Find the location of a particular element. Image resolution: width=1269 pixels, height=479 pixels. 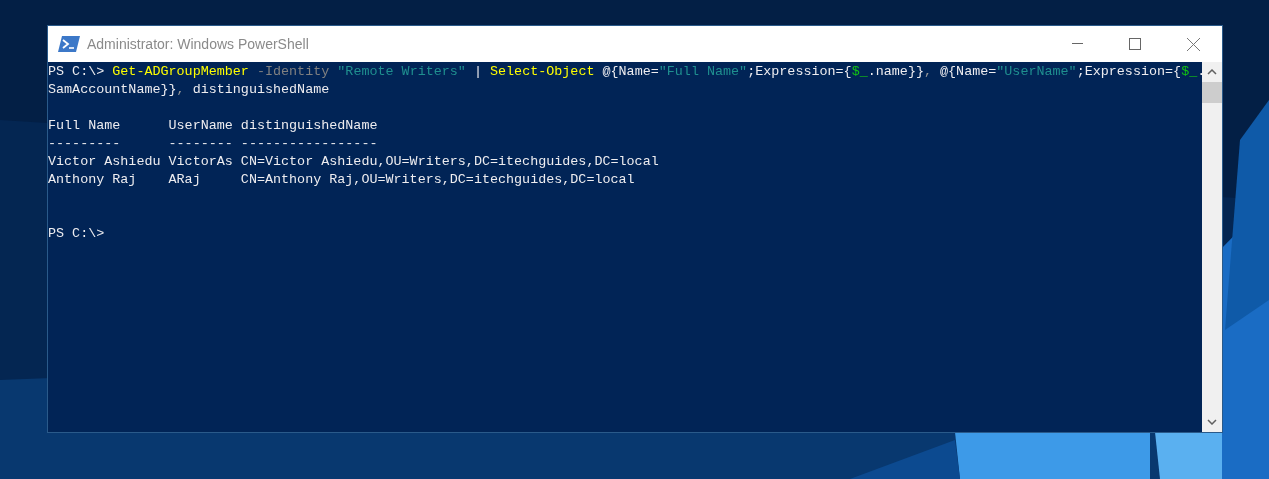

console-line: PS C:\> is located at coordinates (76, 234).